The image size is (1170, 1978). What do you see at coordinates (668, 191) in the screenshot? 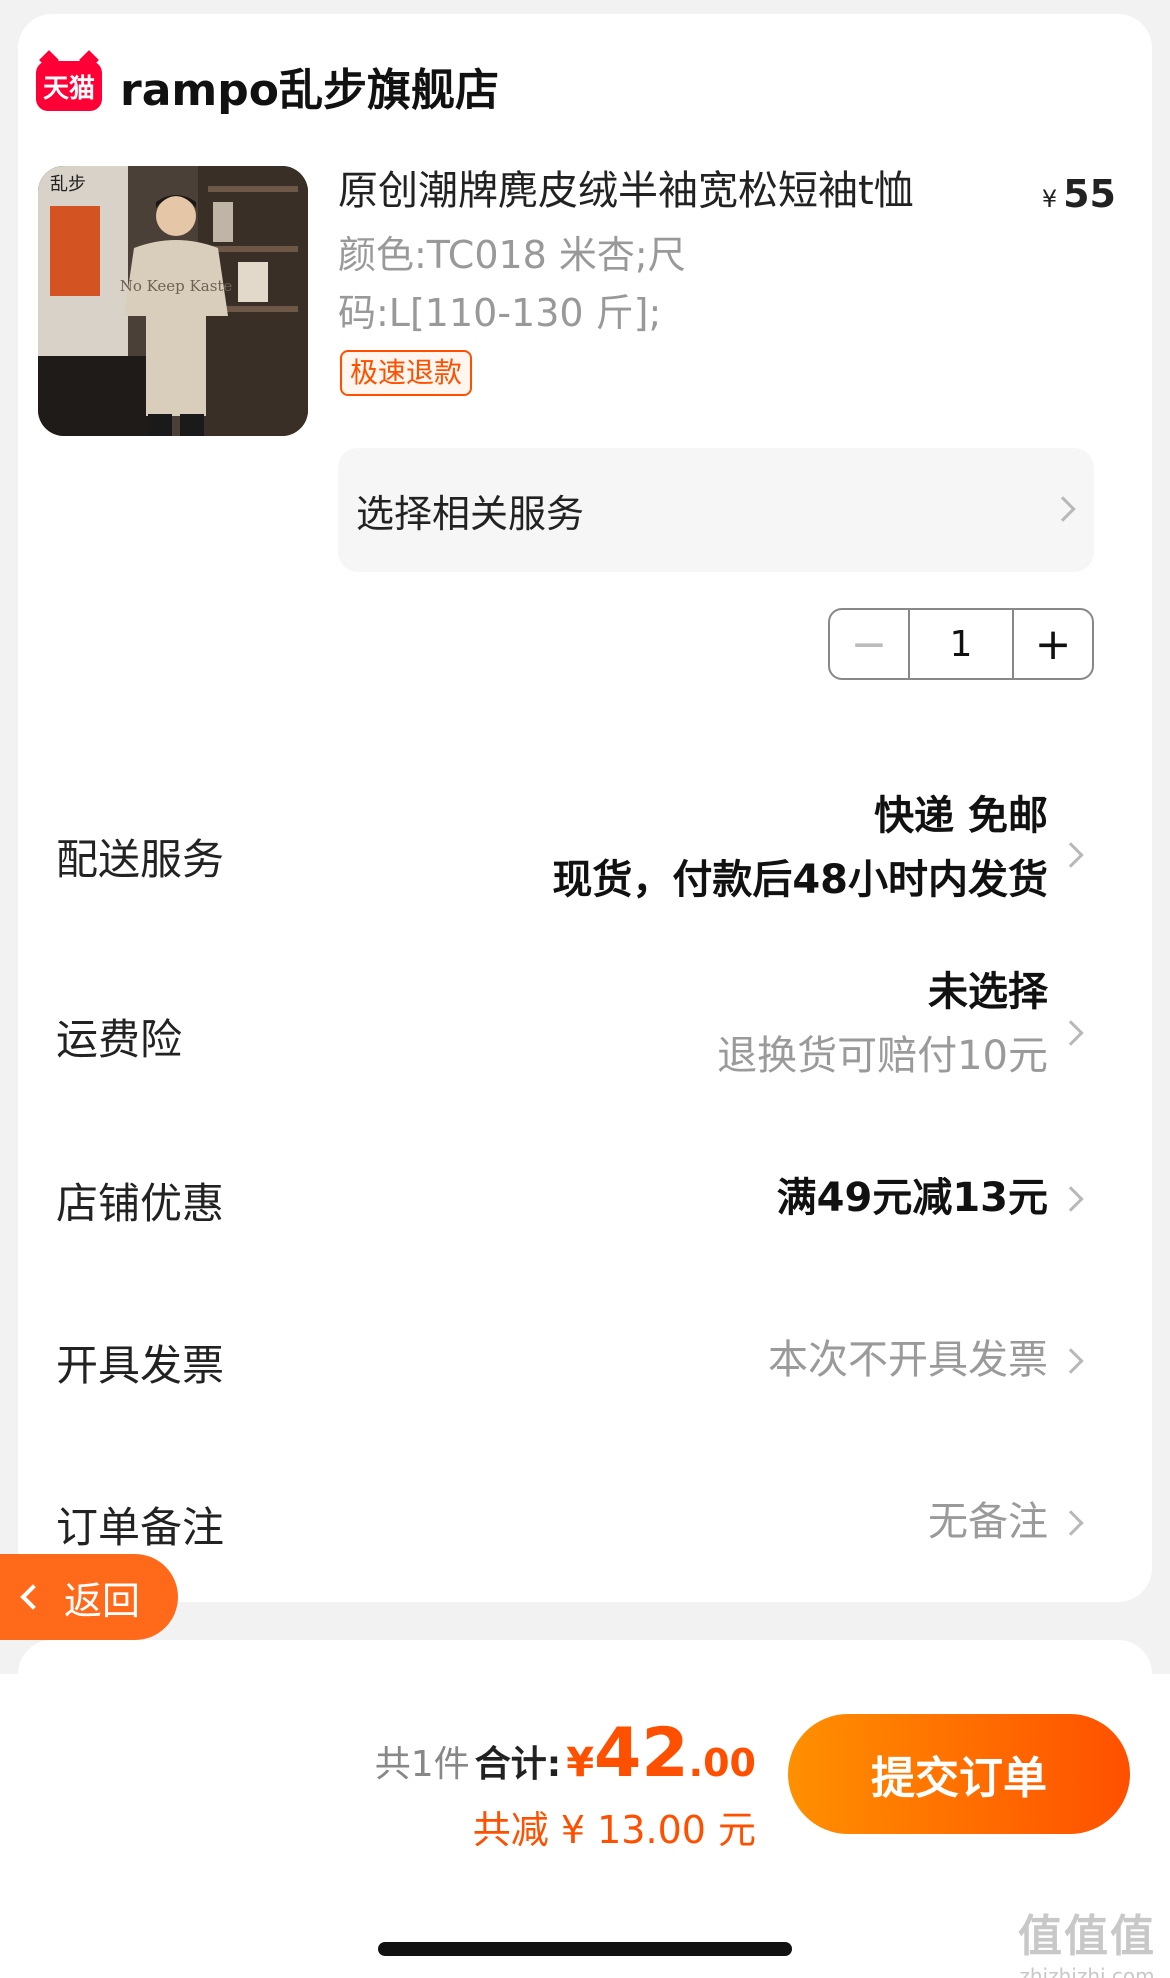
I see `product-title: 原创潮牌麂皮绒半袖宽松短袖t恤` at bounding box center [668, 191].